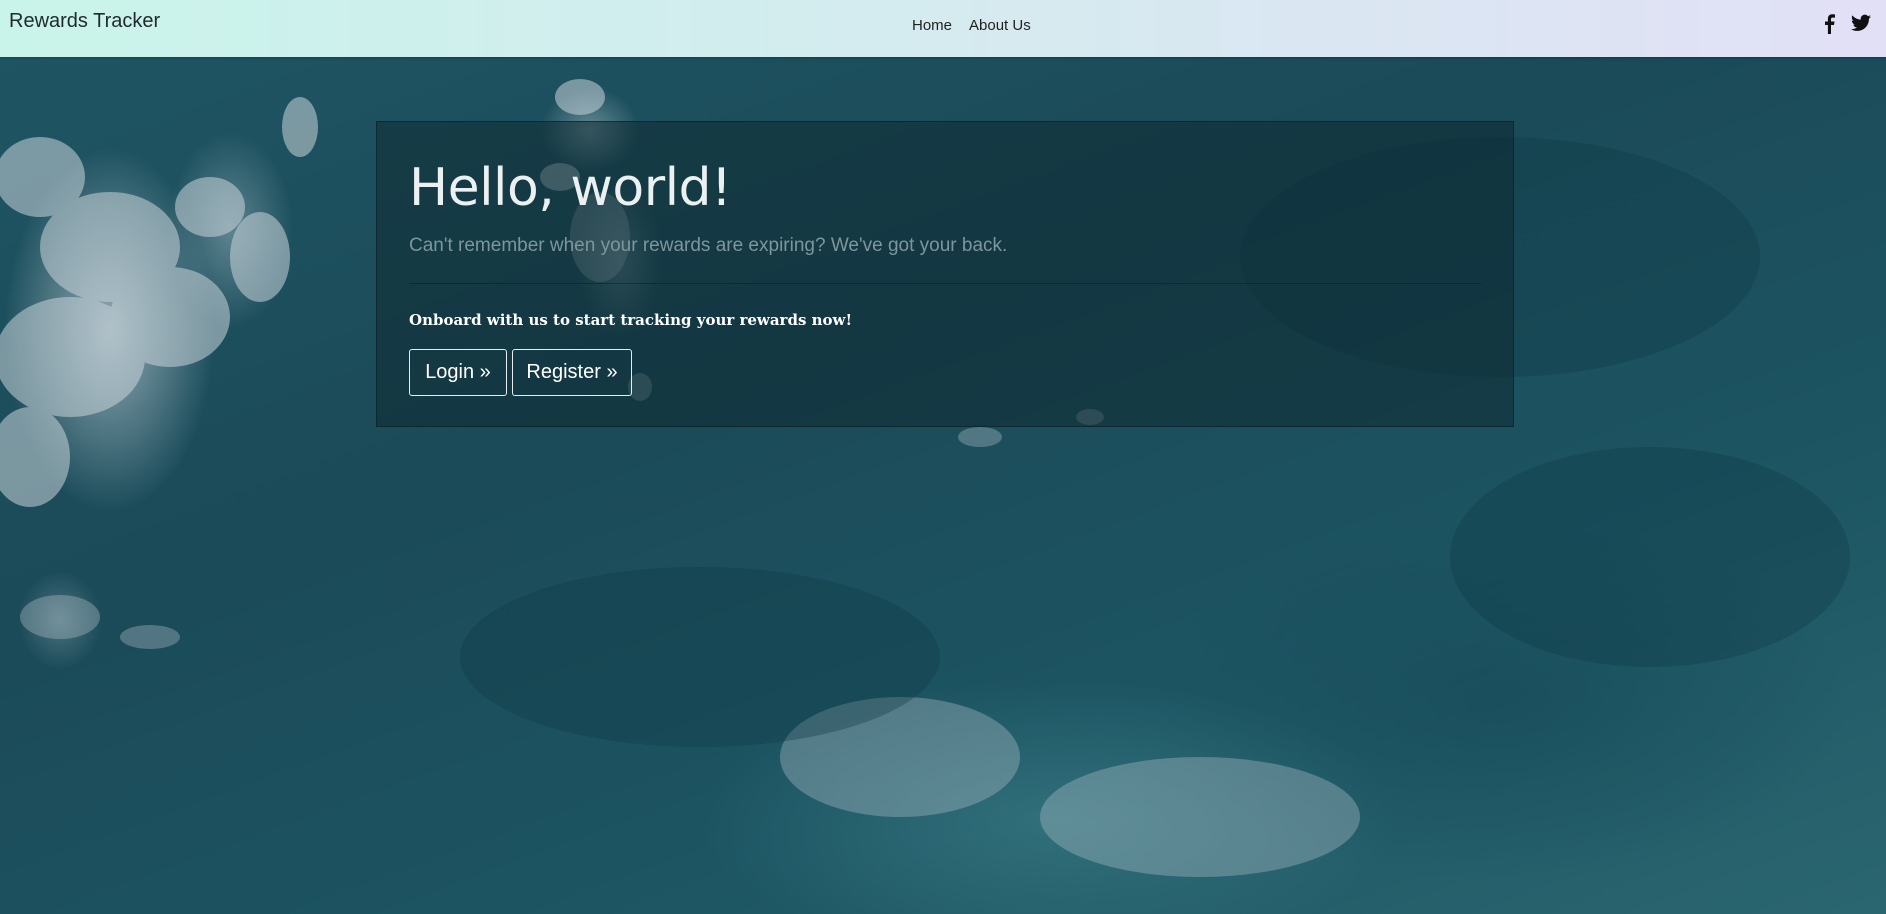 The image size is (1886, 914). What do you see at coordinates (1000, 25) in the screenshot?
I see `nav-link-about-us: About Us` at bounding box center [1000, 25].